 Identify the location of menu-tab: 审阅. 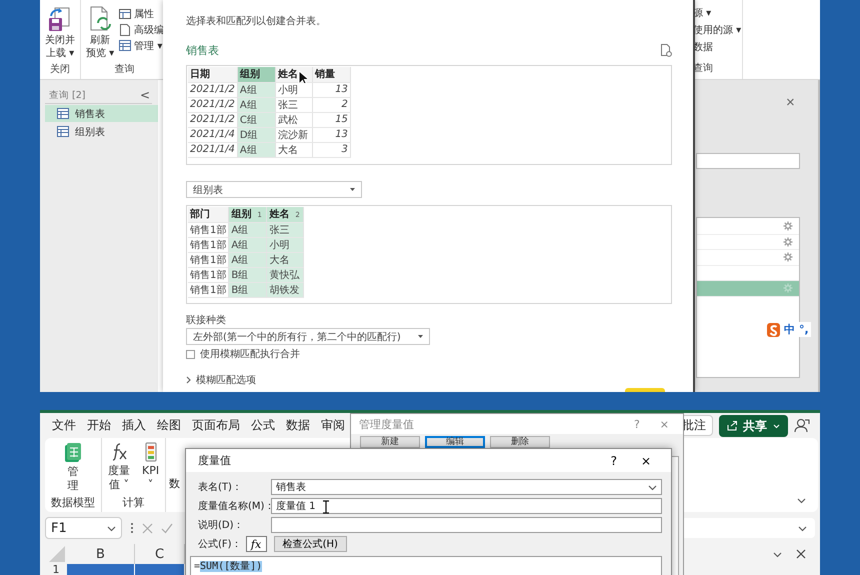
(333, 425).